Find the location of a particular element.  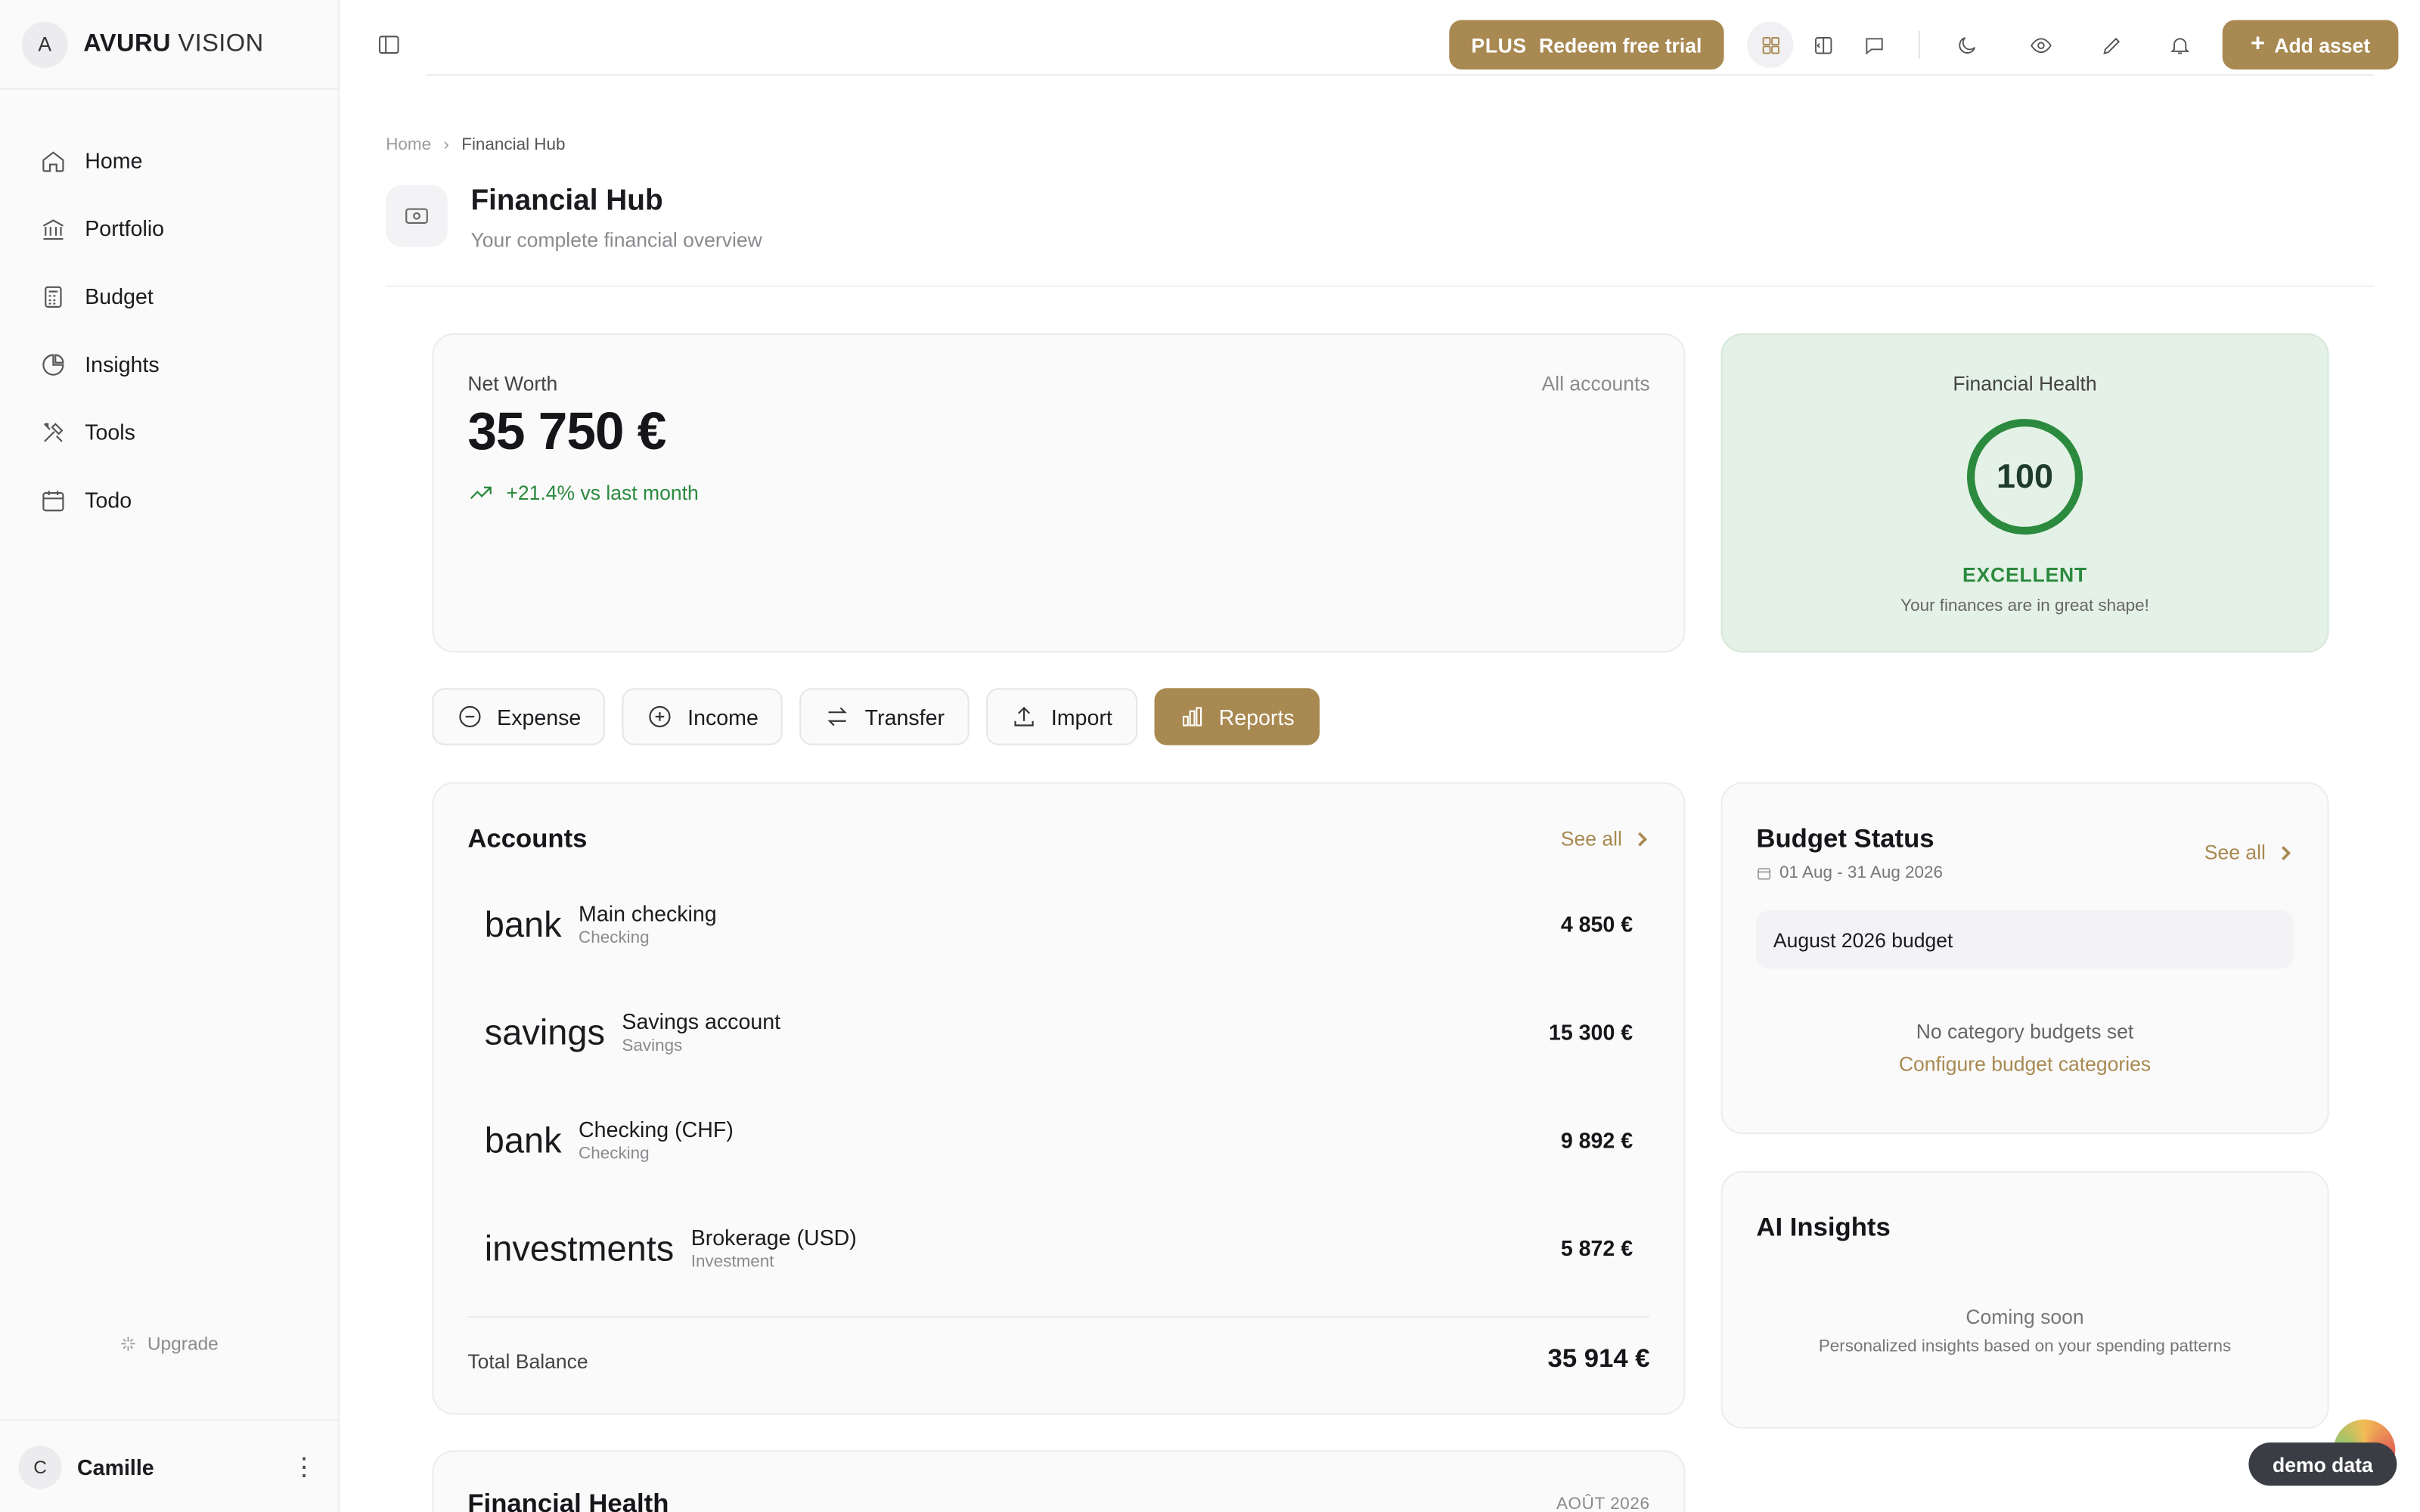

sidebar-item-label: Todo is located at coordinates (109, 500).